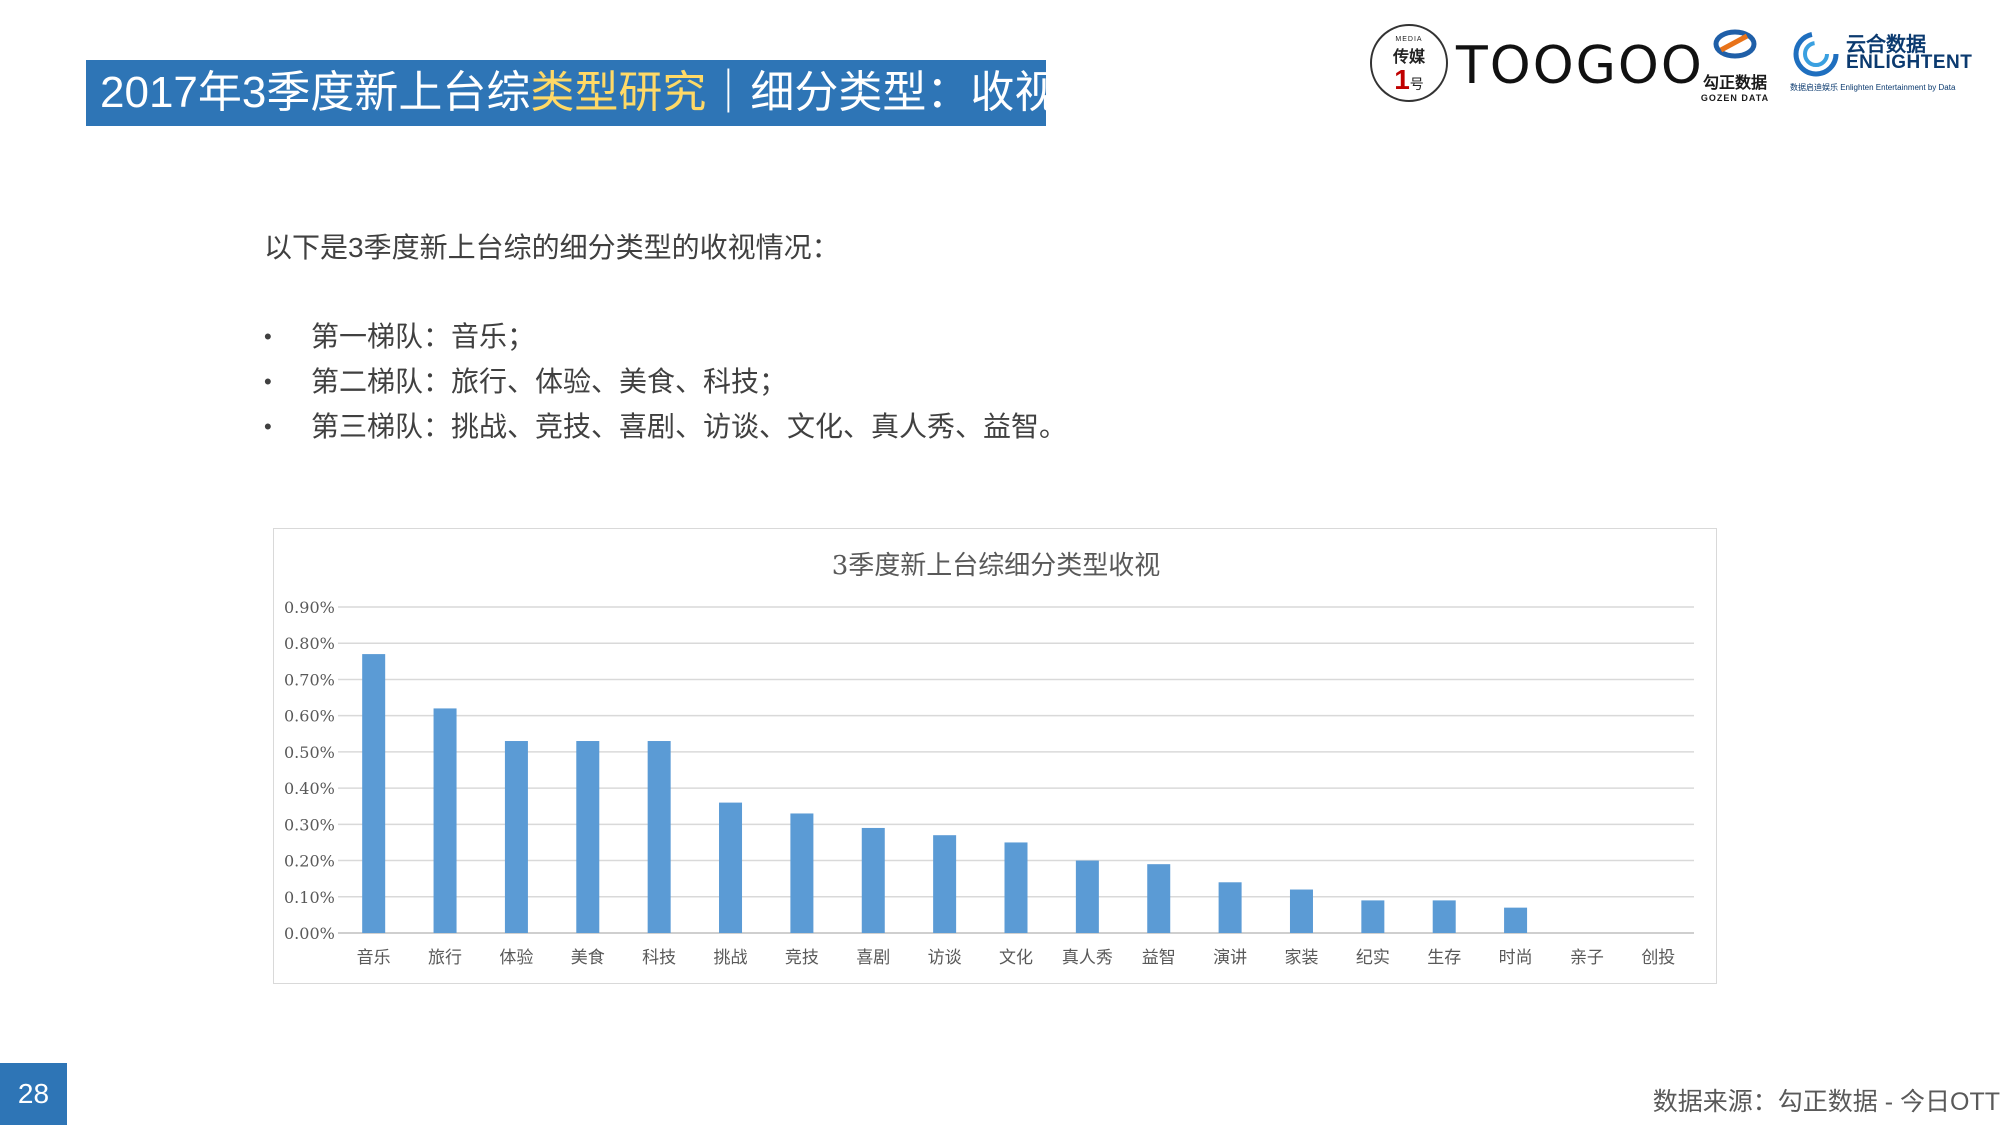  I want to click on media-logo: MEDIA 传媒 1号, so click(1409, 63).